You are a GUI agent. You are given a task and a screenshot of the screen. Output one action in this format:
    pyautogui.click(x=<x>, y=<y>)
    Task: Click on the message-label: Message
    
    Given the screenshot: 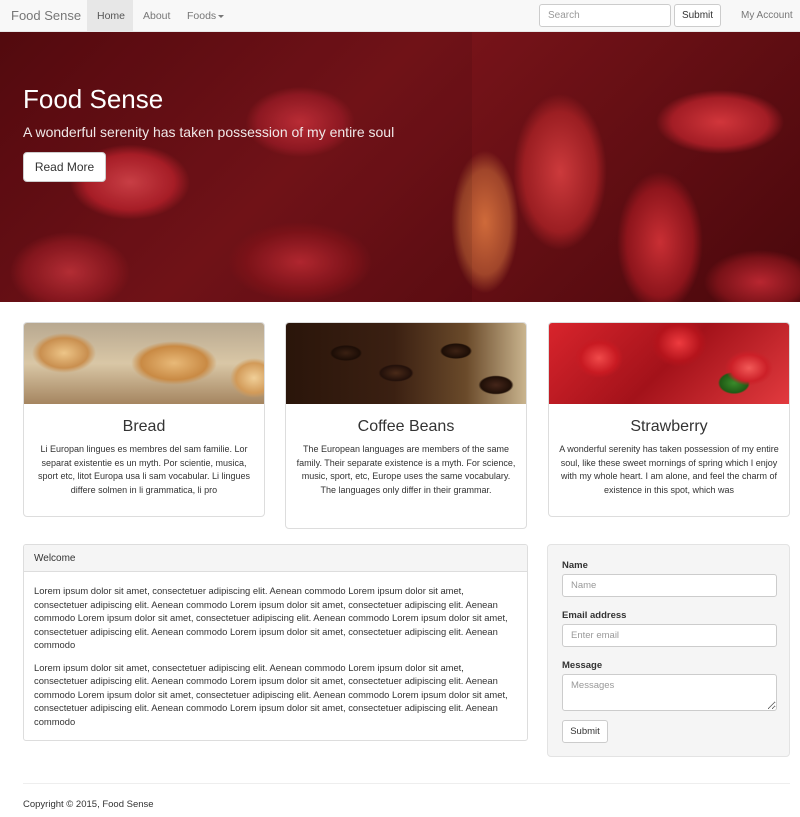 What is the action you would take?
    pyautogui.click(x=582, y=665)
    